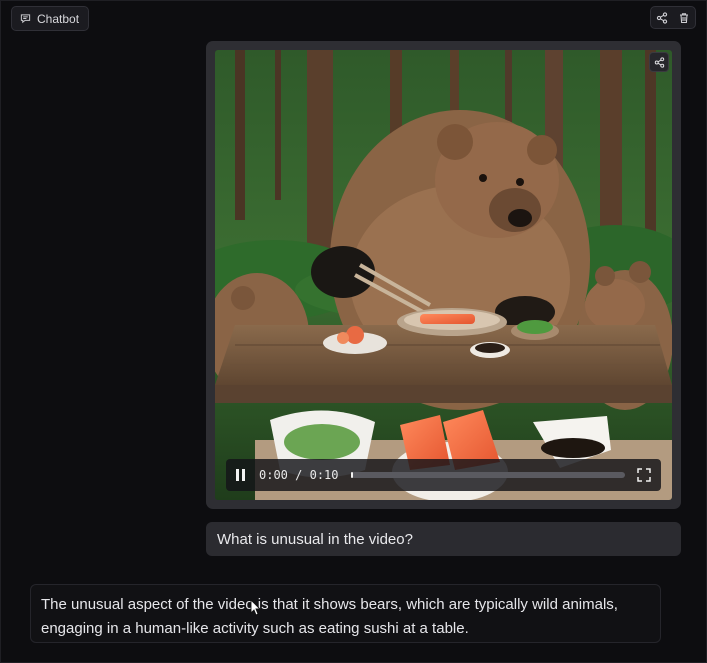 This screenshot has width=707, height=663. What do you see at coordinates (315, 539) in the screenshot?
I see `user-message-text: What is unusual in the video?` at bounding box center [315, 539].